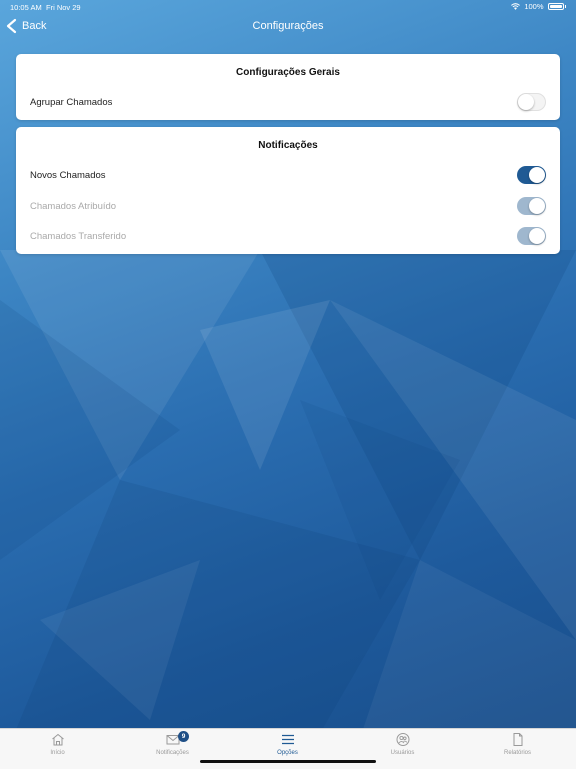  Describe the element at coordinates (57, 739) in the screenshot. I see `home-icon` at that location.